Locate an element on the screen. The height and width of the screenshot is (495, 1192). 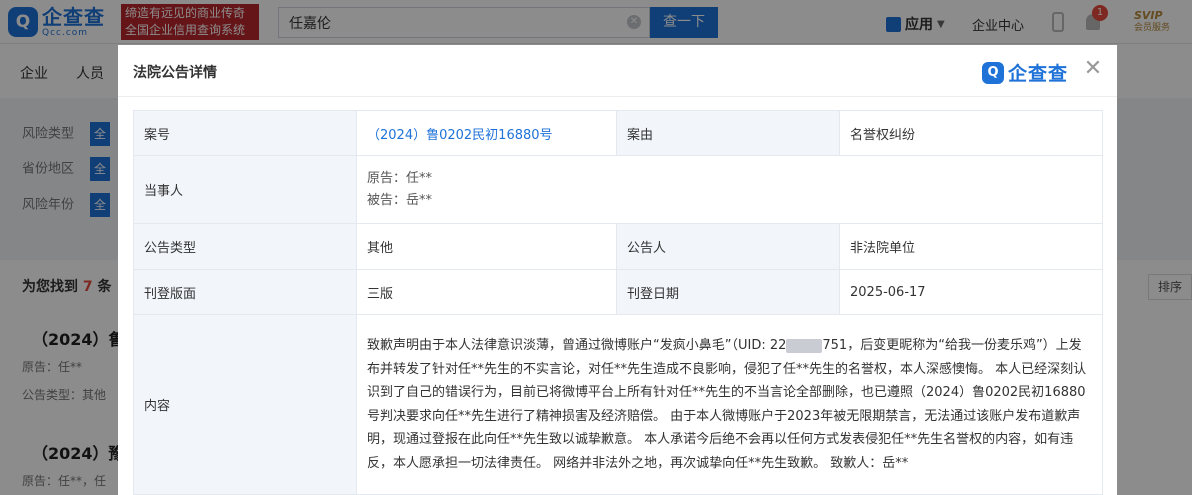
table-row: 案号 （2024）鲁0202民初16880号 案由 名誉权纠纷 is located at coordinates (618, 133).